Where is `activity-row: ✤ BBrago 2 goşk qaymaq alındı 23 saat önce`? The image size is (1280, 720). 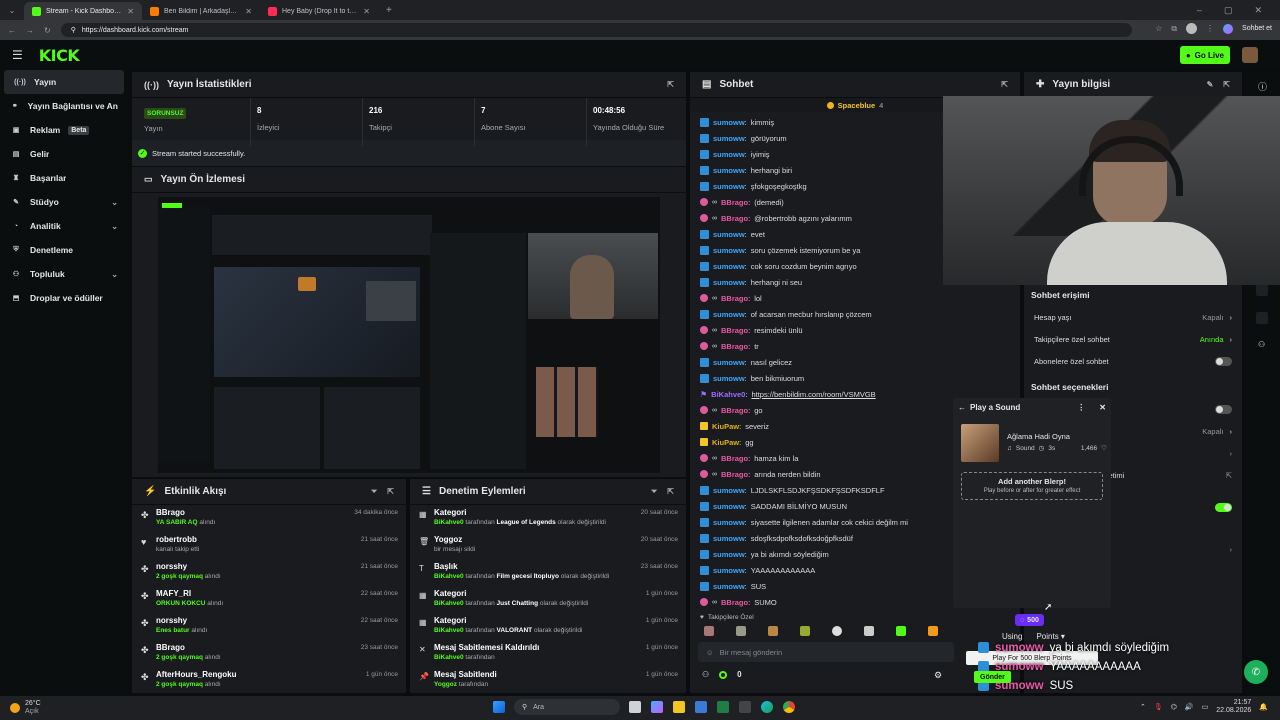
activity-row: ✤ BBrago 2 goşk qaymaq alındı 23 saat önce is located at coordinates (269, 653).